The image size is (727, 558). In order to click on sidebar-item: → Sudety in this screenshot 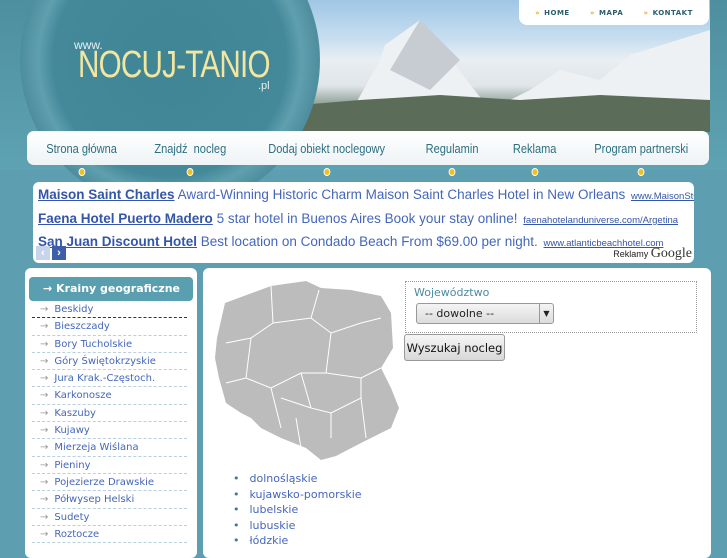, I will do `click(109, 517)`.